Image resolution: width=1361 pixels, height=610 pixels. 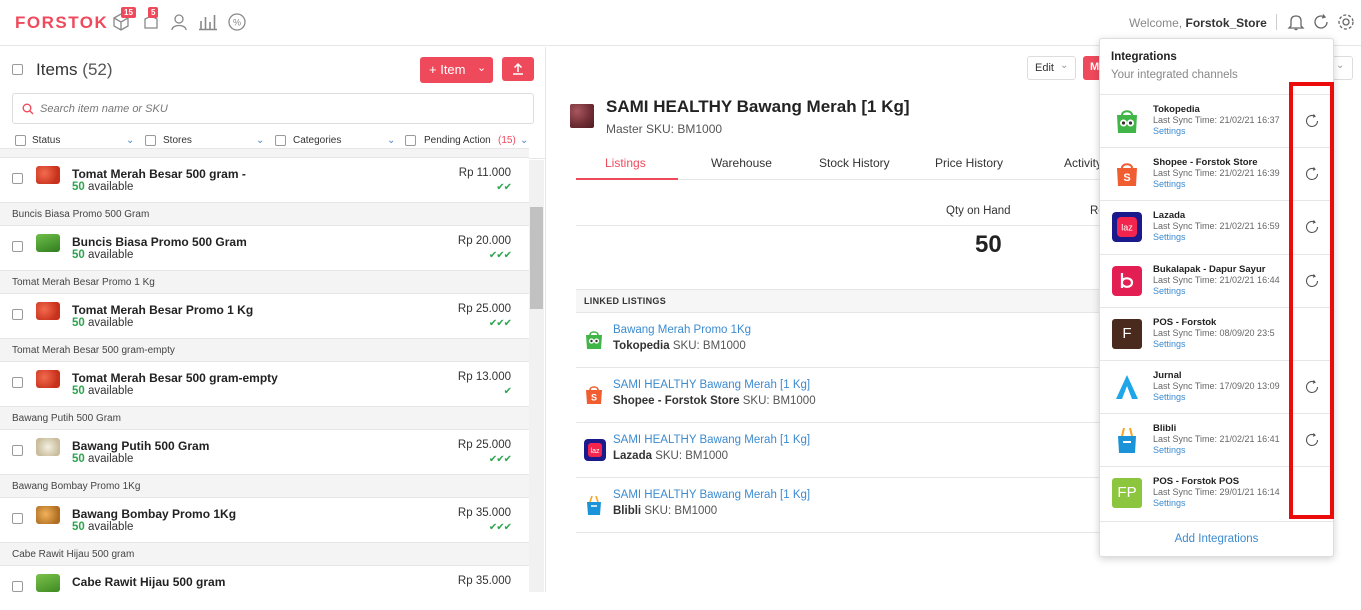 What do you see at coordinates (123, 19) in the screenshot?
I see `orders-icon: 15` at bounding box center [123, 19].